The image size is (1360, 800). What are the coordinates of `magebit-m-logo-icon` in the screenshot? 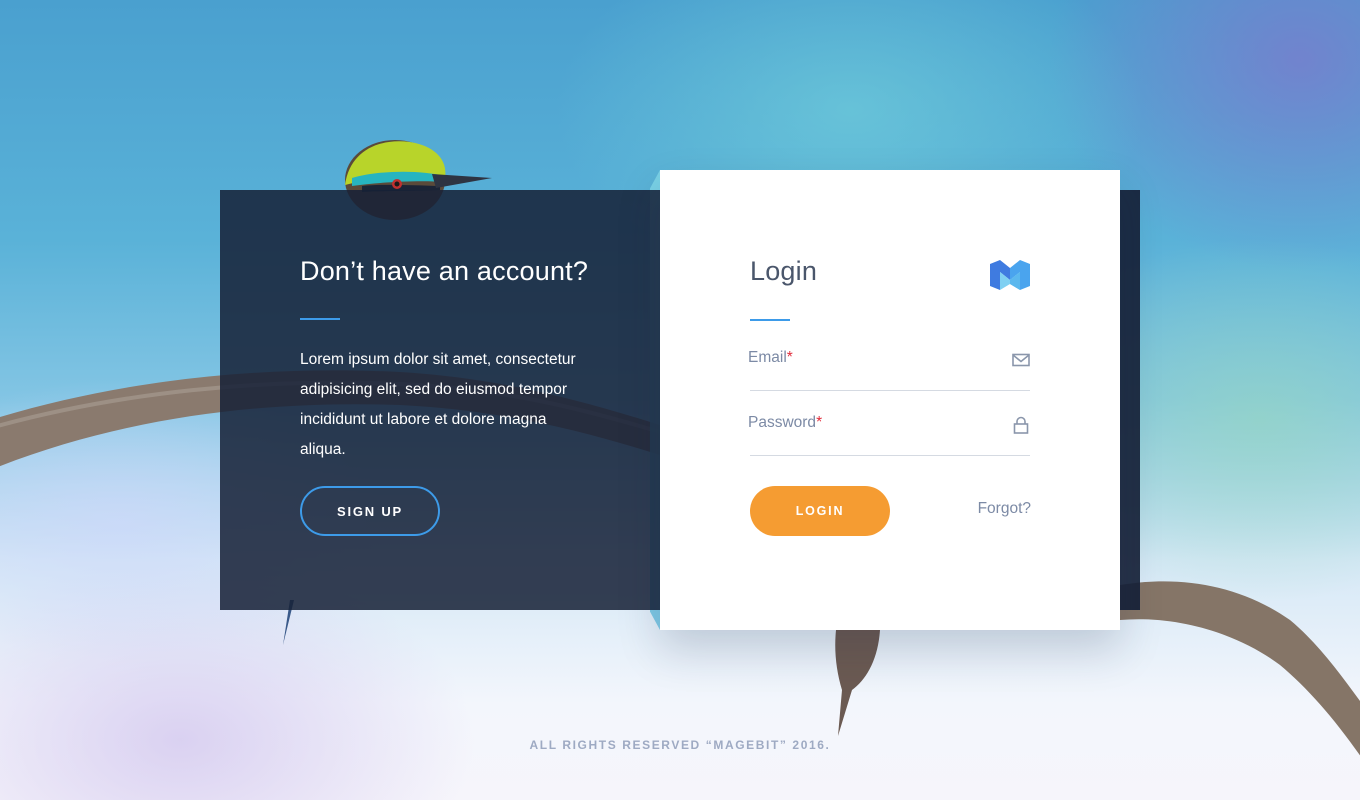 It's located at (1010, 275).